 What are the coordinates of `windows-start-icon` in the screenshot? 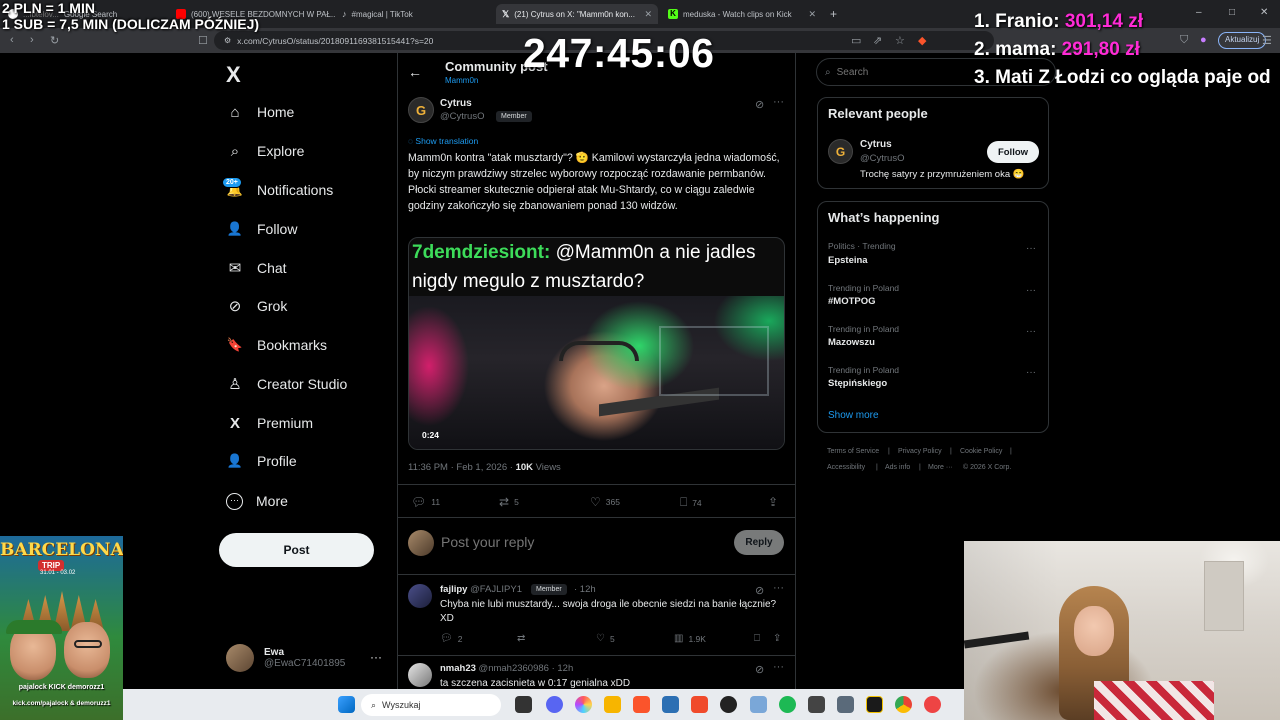 It's located at (346, 704).